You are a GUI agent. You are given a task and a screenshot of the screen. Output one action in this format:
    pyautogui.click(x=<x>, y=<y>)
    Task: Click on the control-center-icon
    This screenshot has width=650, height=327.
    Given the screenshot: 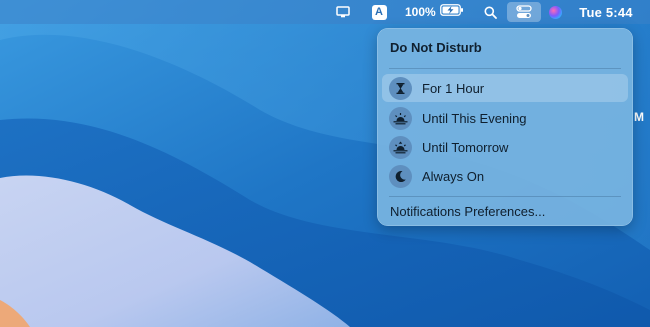 What is the action you would take?
    pyautogui.click(x=524, y=12)
    